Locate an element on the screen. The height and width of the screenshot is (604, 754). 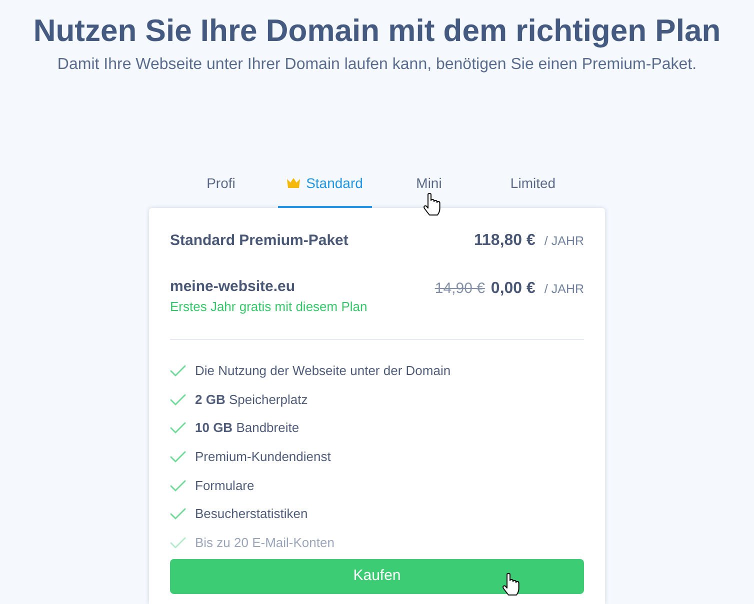
plan-title: Standard Premium-Paket is located at coordinates (259, 240).